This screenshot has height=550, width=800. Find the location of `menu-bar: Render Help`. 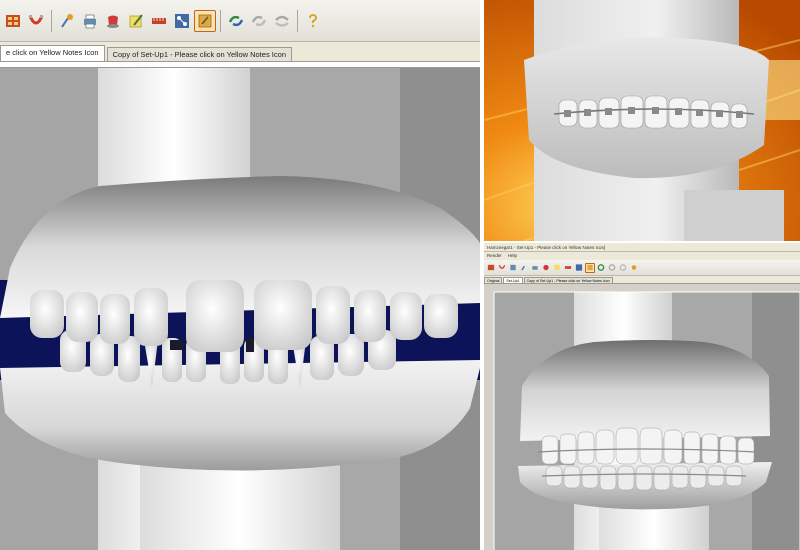

menu-bar: Render Help is located at coordinates (642, 256).